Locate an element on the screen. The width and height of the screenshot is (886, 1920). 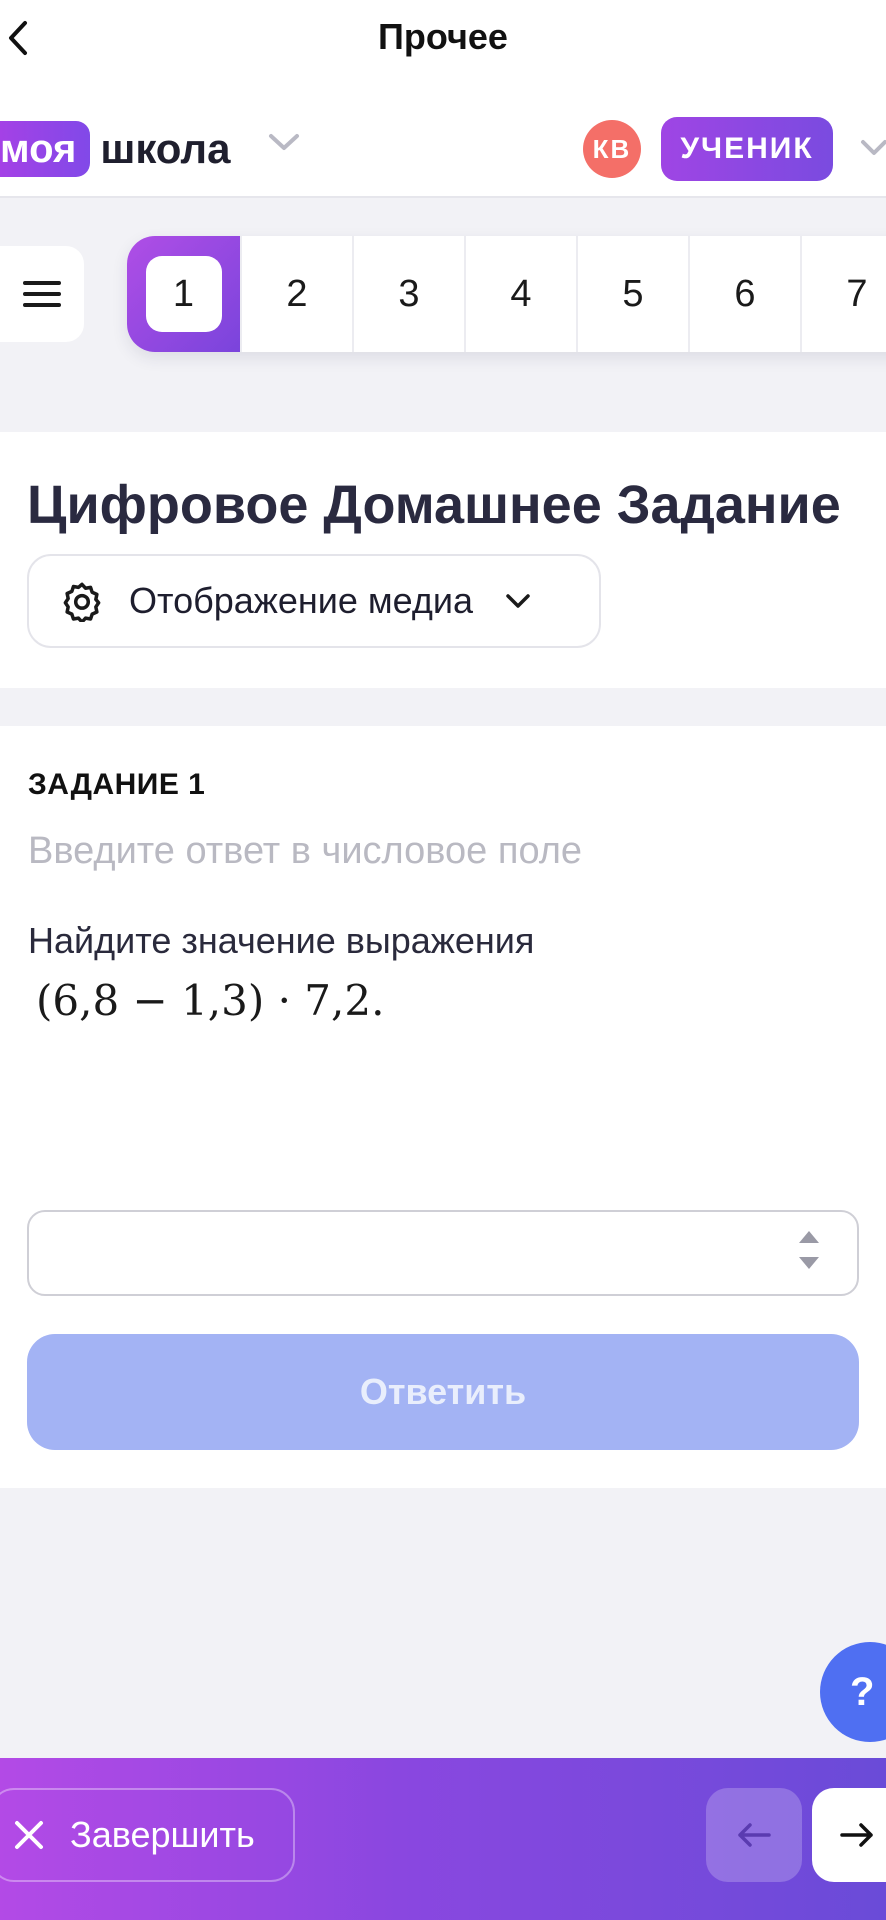
next-task-button is located at coordinates (849, 1835).